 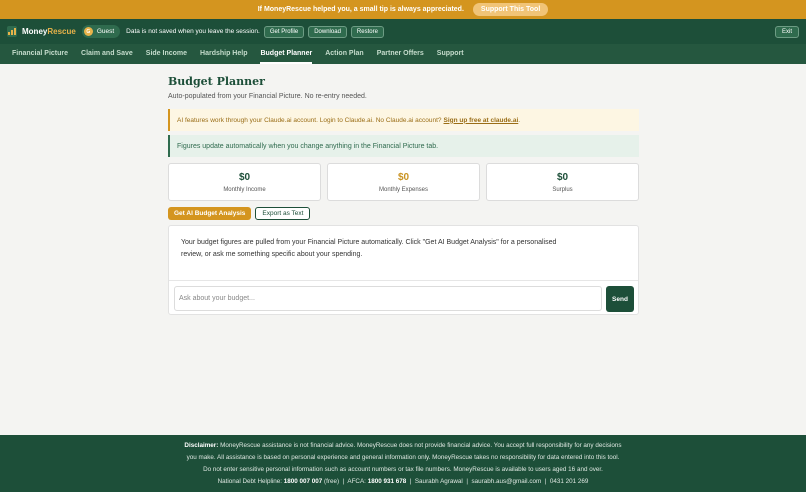 I want to click on page-title: Budget Planner, so click(x=216, y=81).